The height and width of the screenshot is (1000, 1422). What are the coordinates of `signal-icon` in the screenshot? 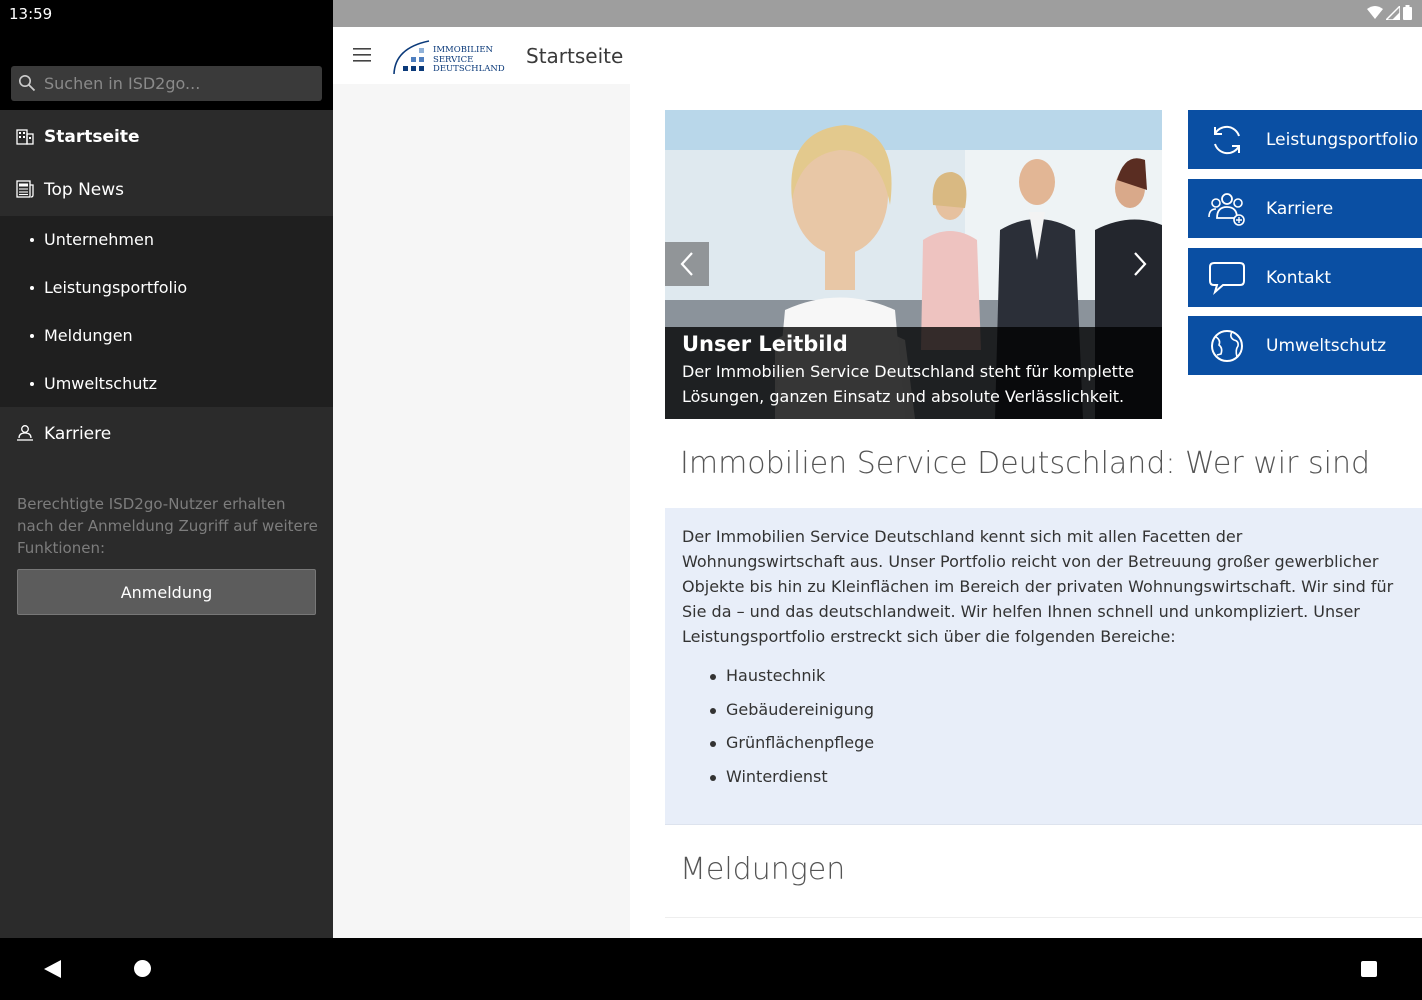 It's located at (1393, 12).